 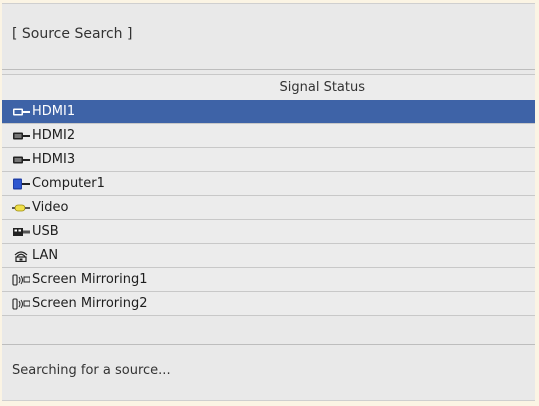 I want to click on window-title: [ Source Search ], so click(x=72, y=34).